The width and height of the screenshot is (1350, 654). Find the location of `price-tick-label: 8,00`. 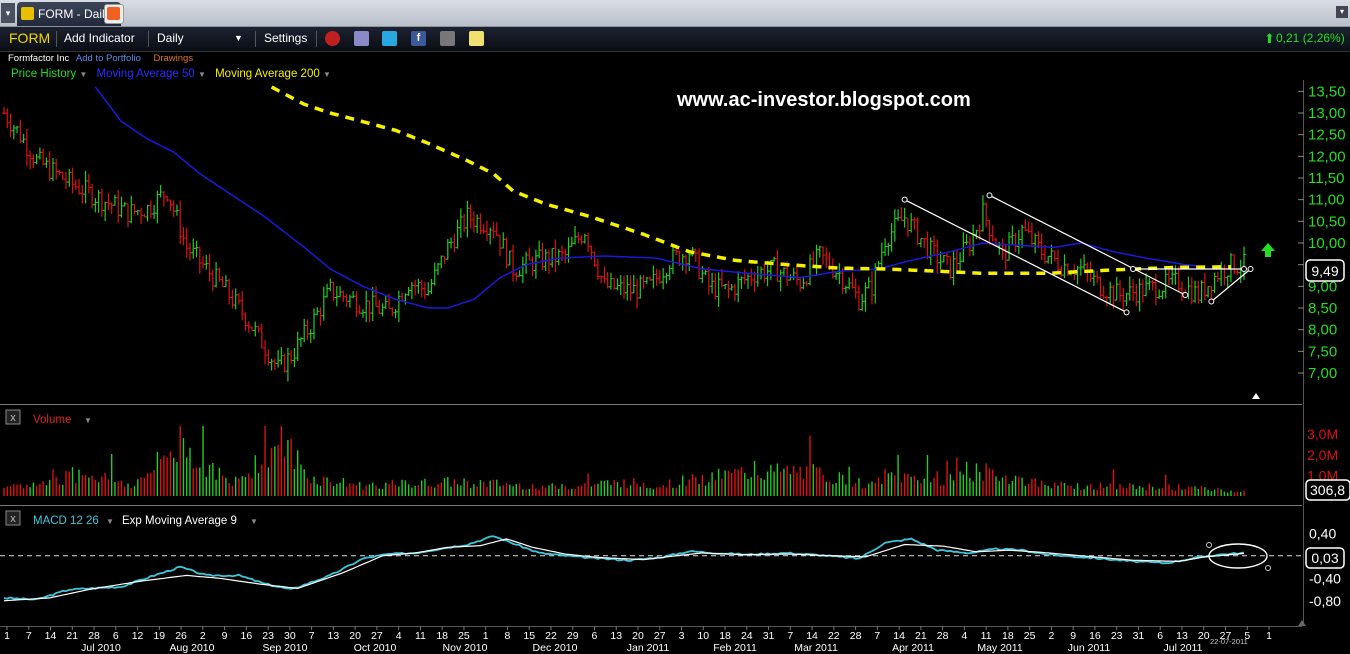

price-tick-label: 8,00 is located at coordinates (1322, 330).